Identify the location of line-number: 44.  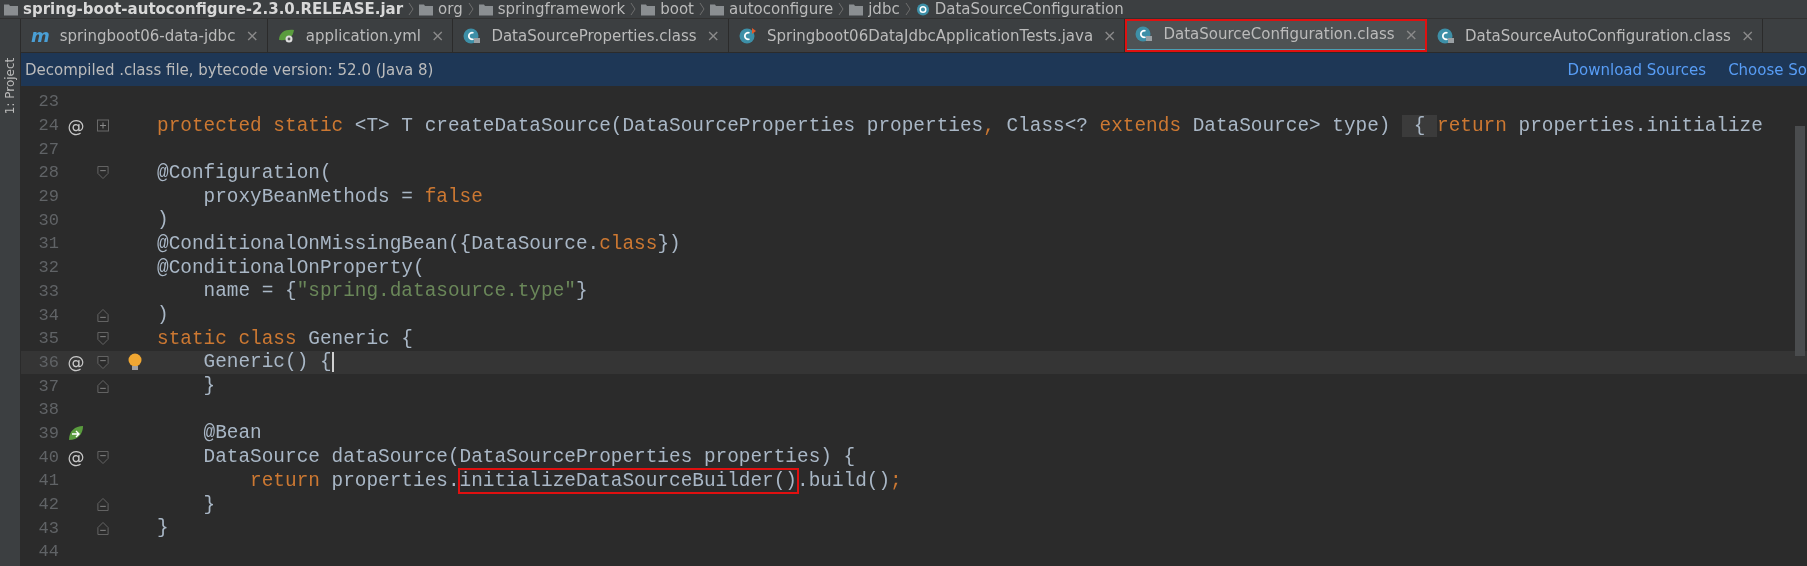
(48, 552).